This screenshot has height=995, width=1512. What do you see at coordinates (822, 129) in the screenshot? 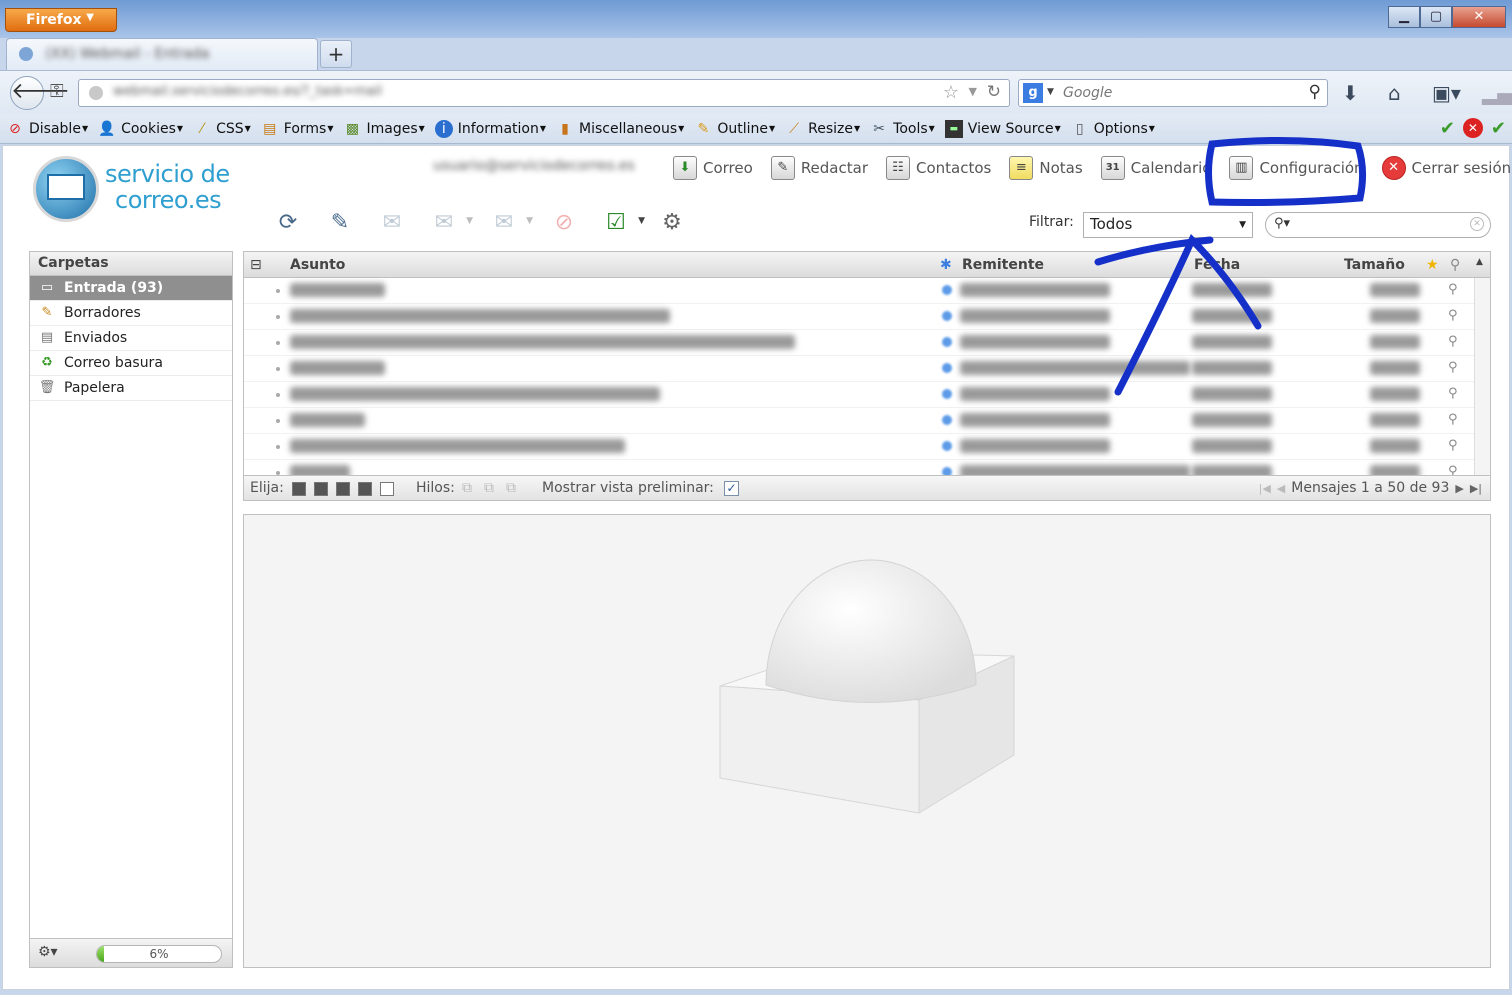
I see `toolbar-resize: ⟋ Resize ▼` at bounding box center [822, 129].